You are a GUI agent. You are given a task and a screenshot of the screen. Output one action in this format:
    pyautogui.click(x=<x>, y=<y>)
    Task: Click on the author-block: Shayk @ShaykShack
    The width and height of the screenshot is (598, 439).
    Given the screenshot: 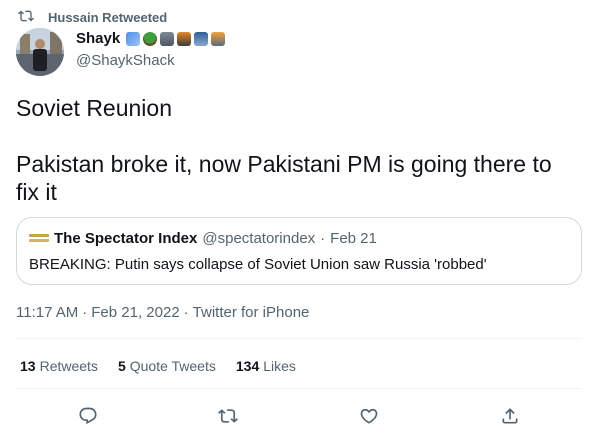 What is the action you would take?
    pyautogui.click(x=151, y=49)
    